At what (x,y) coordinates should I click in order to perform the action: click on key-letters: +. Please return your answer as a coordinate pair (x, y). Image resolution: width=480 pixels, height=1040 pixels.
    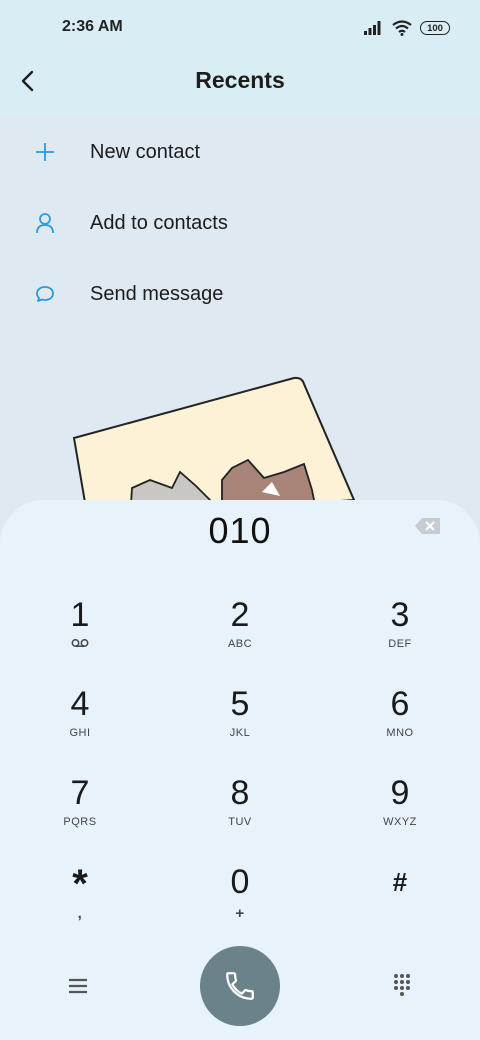
    Looking at the image, I should click on (240, 913).